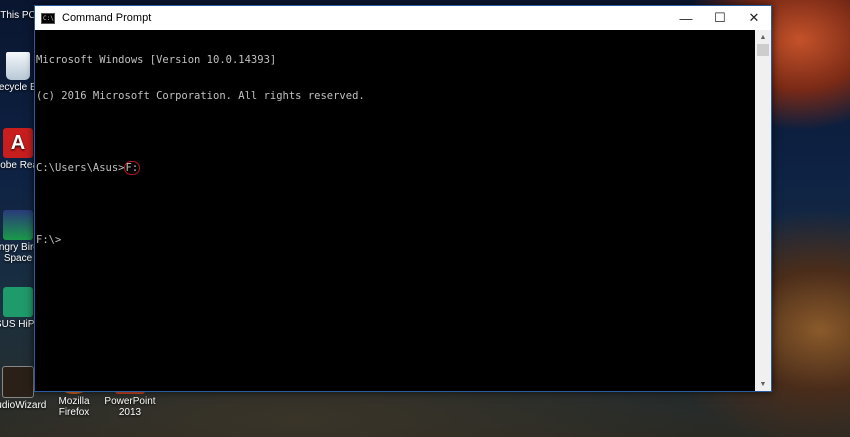 This screenshot has height=437, width=850. I want to click on command-prompt-icon: C:\, so click(48, 18).